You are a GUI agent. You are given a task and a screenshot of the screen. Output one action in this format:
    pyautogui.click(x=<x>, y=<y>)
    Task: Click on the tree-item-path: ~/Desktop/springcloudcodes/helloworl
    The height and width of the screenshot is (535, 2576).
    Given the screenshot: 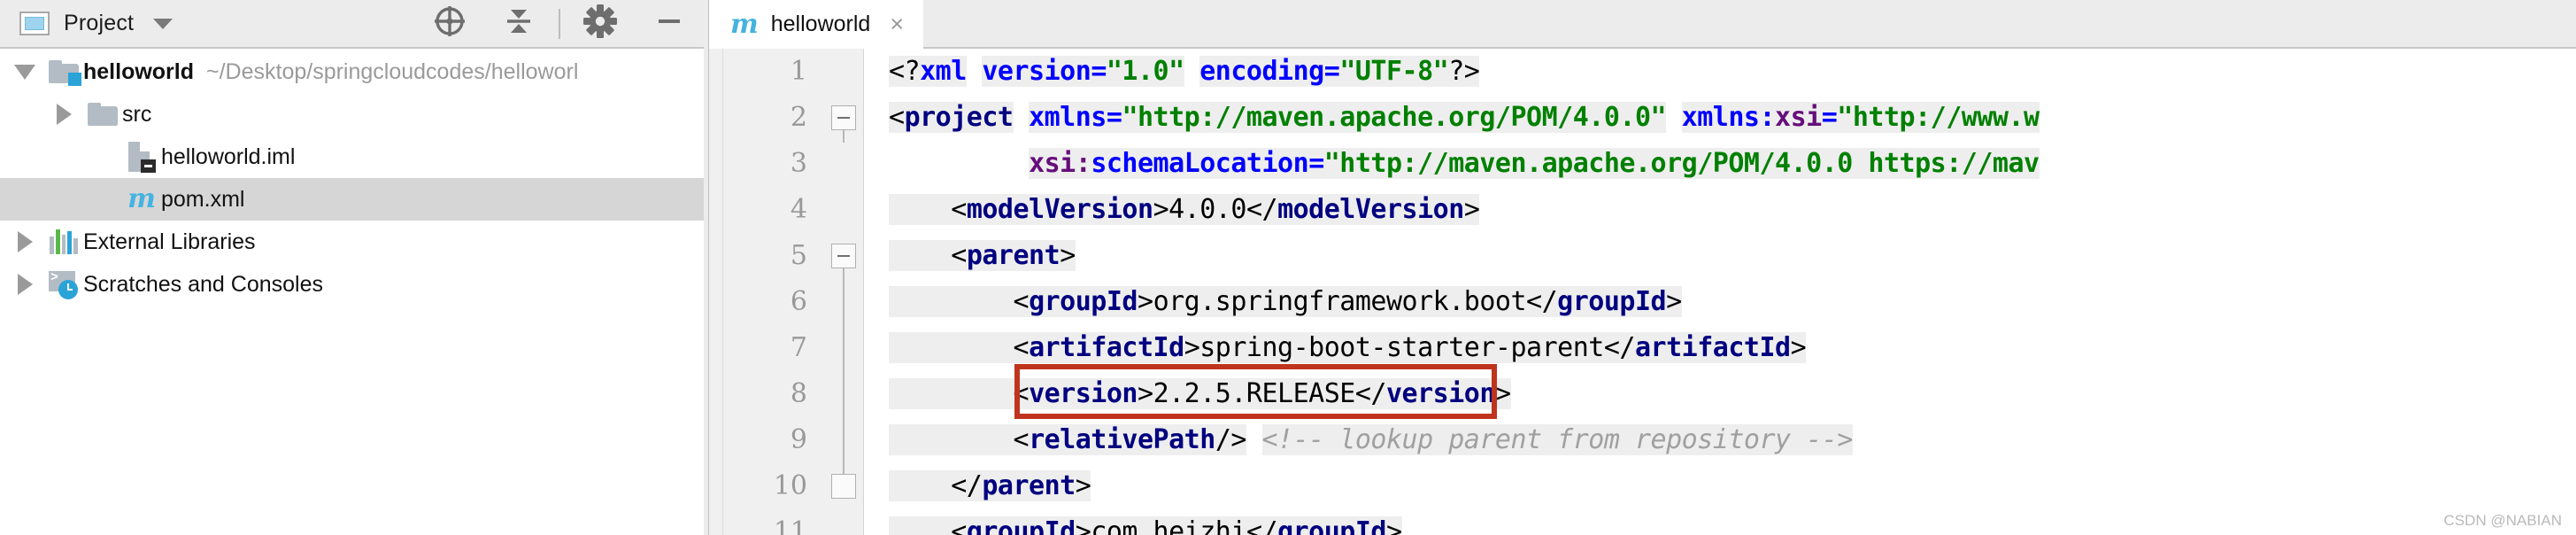 What is the action you would take?
    pyautogui.click(x=392, y=71)
    